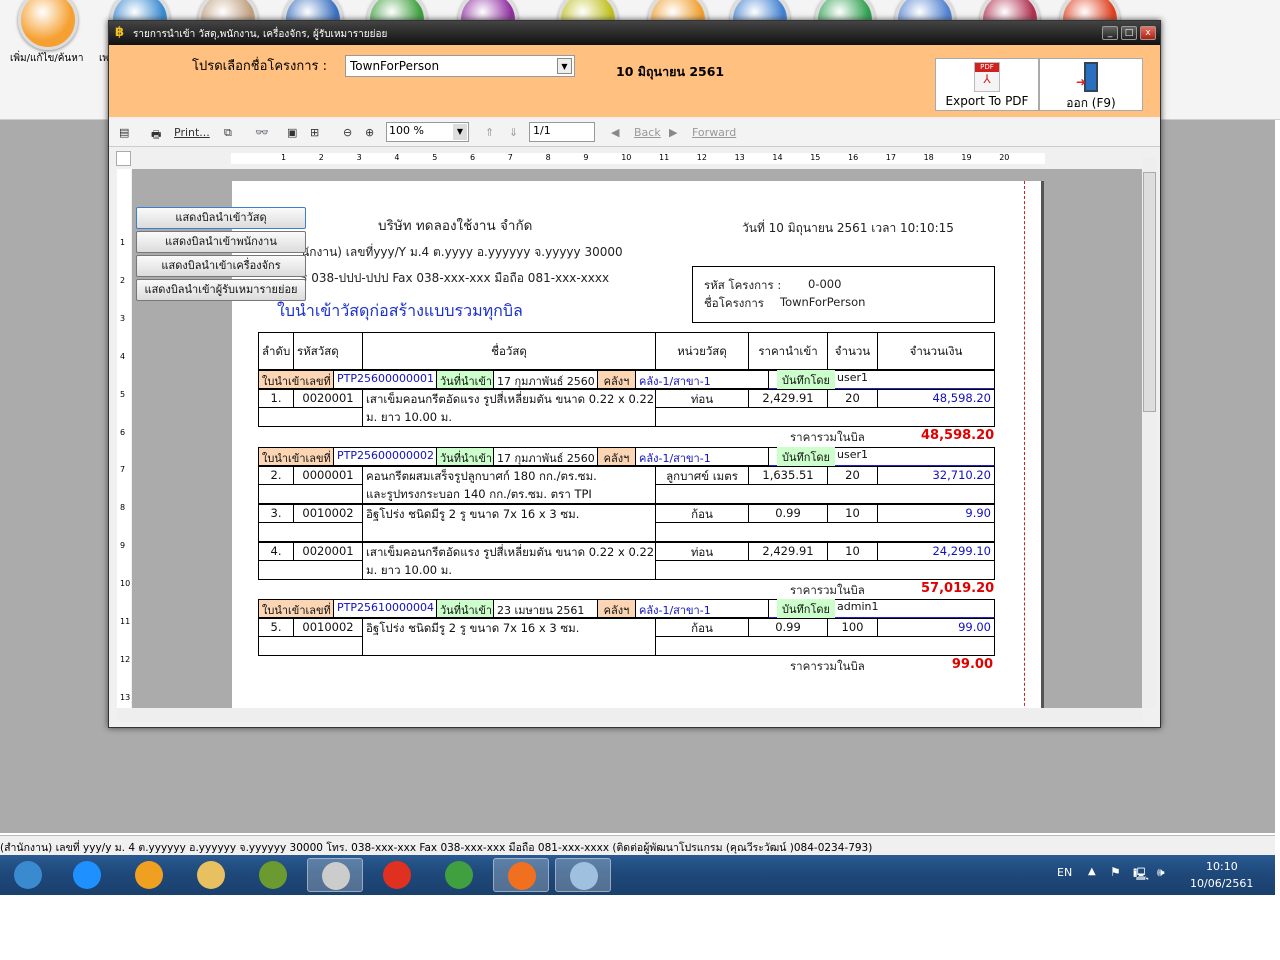 This screenshot has width=1280, height=960. What do you see at coordinates (123, 356) in the screenshot?
I see `ruler-tick-label: 4` at bounding box center [123, 356].